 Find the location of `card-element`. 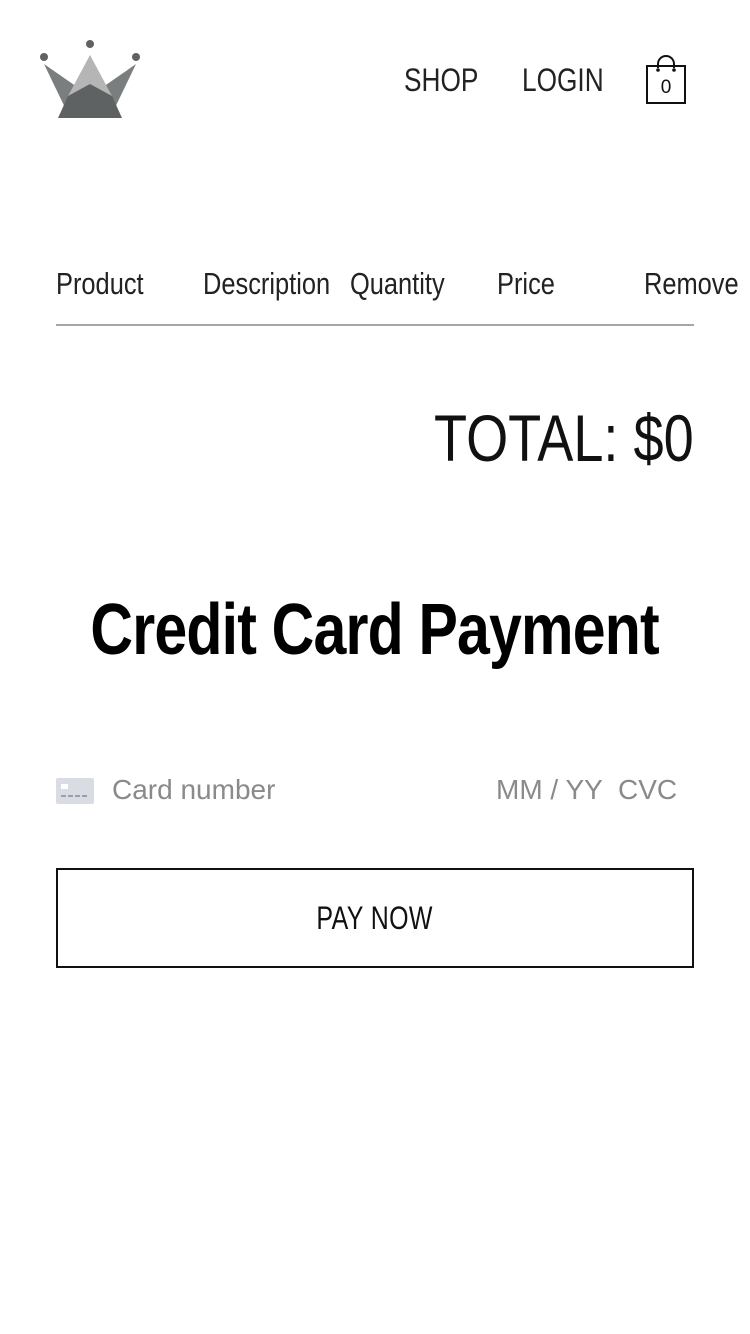

card-element is located at coordinates (375, 791).